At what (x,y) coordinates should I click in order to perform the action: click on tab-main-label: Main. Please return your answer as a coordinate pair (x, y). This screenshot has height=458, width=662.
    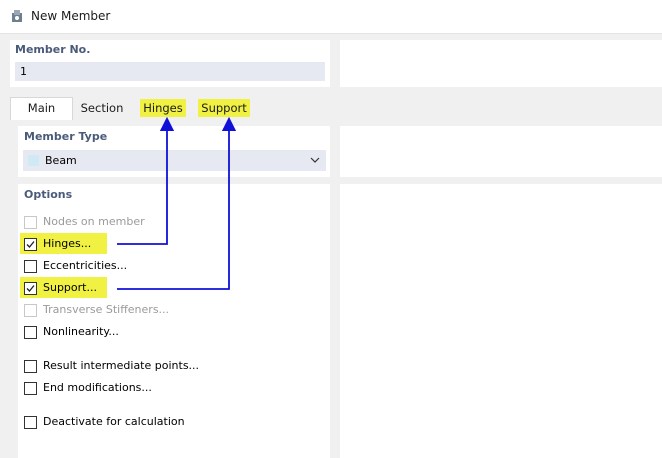
    Looking at the image, I should click on (41, 108).